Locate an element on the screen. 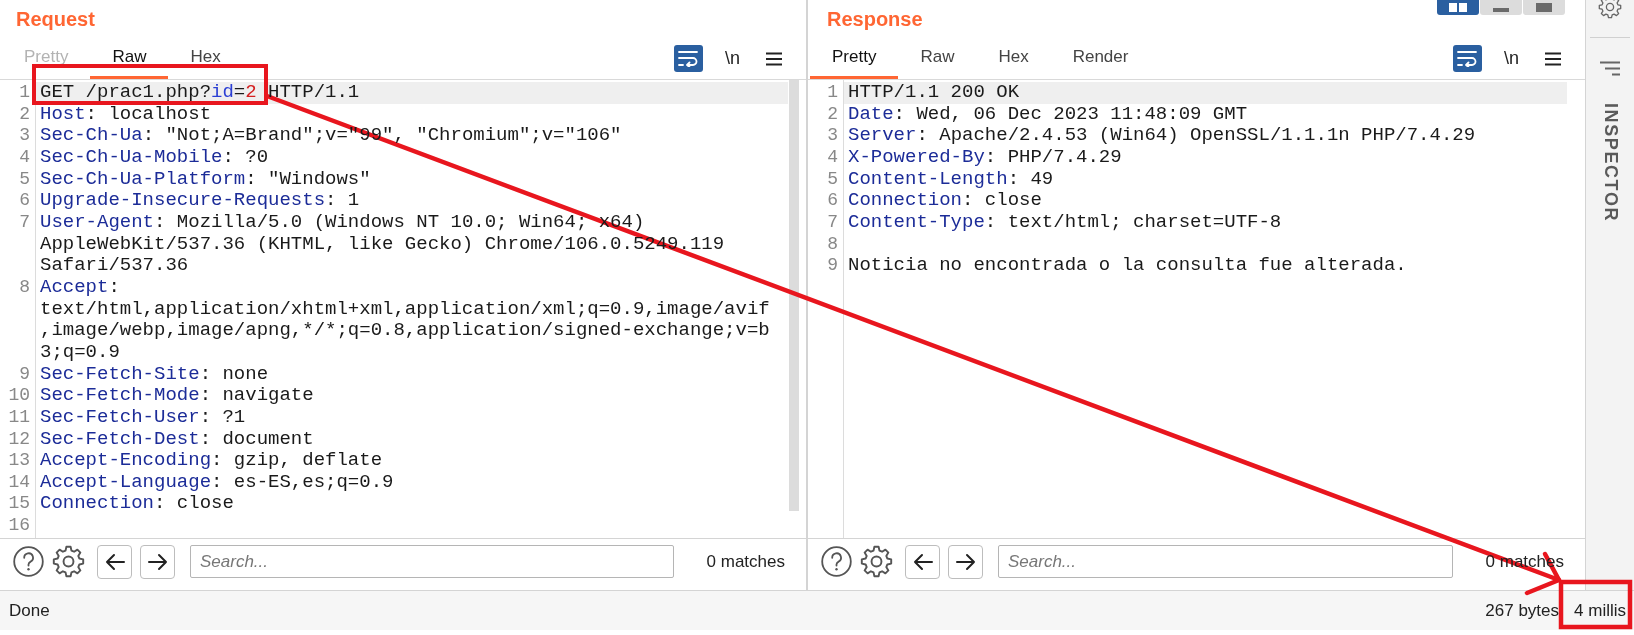  panel-title: Response is located at coordinates (875, 19).